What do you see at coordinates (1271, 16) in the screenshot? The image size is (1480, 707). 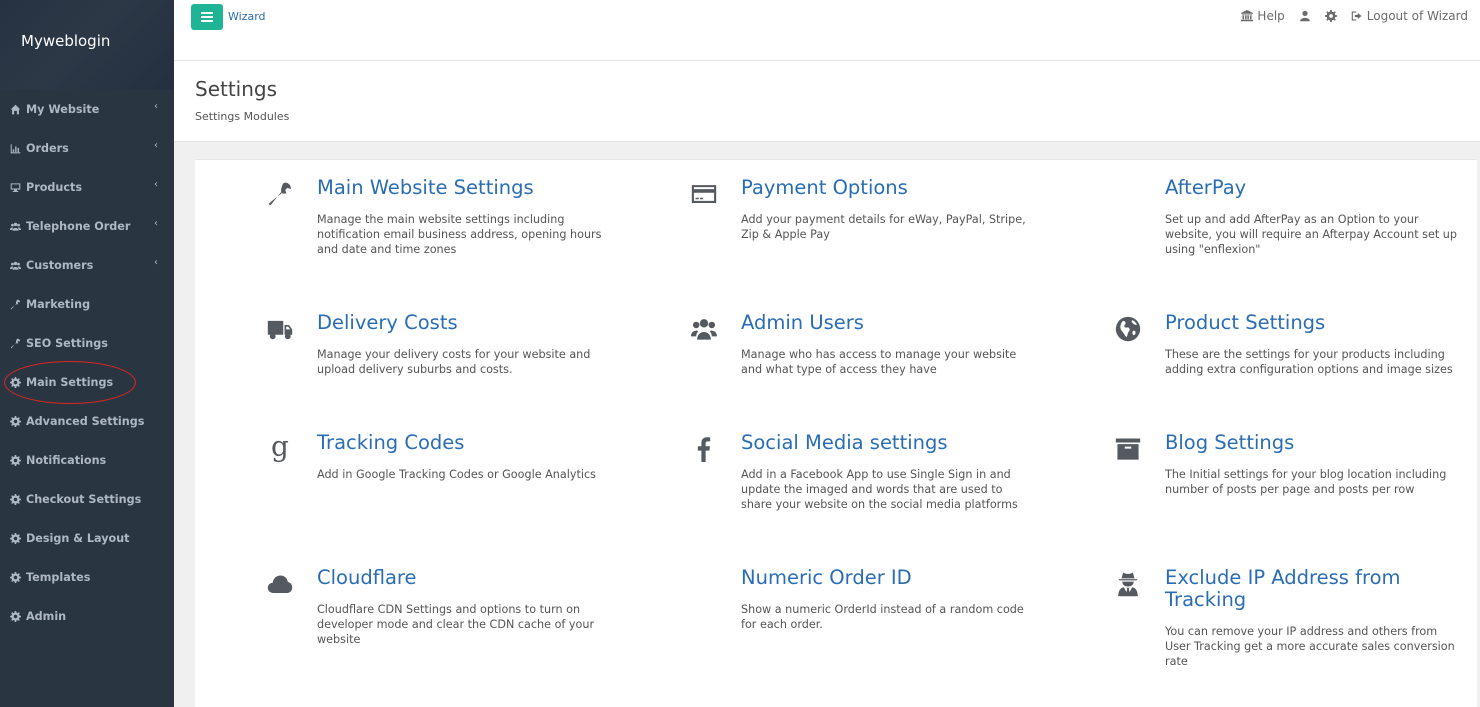 I see `help-label: Help` at bounding box center [1271, 16].